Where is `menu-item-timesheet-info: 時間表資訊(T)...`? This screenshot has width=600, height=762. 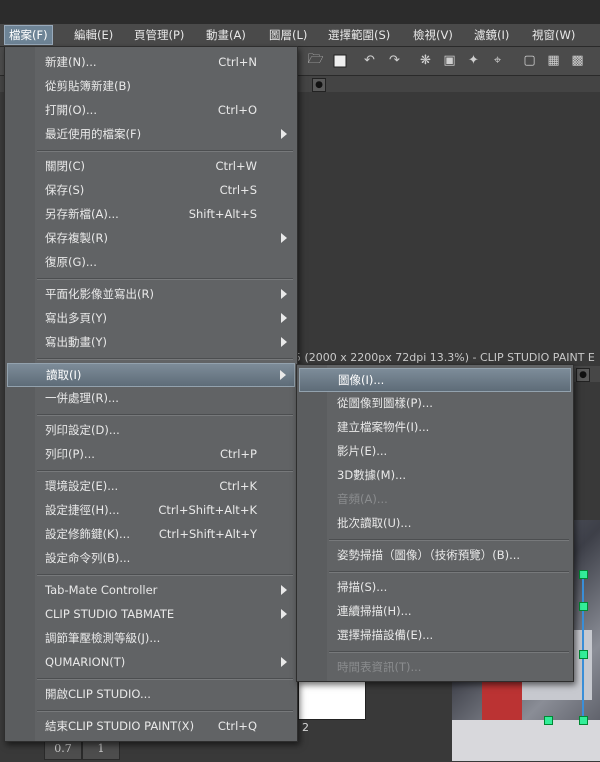
menu-item-timesheet-info: 時間表資訊(T)... is located at coordinates (379, 667).